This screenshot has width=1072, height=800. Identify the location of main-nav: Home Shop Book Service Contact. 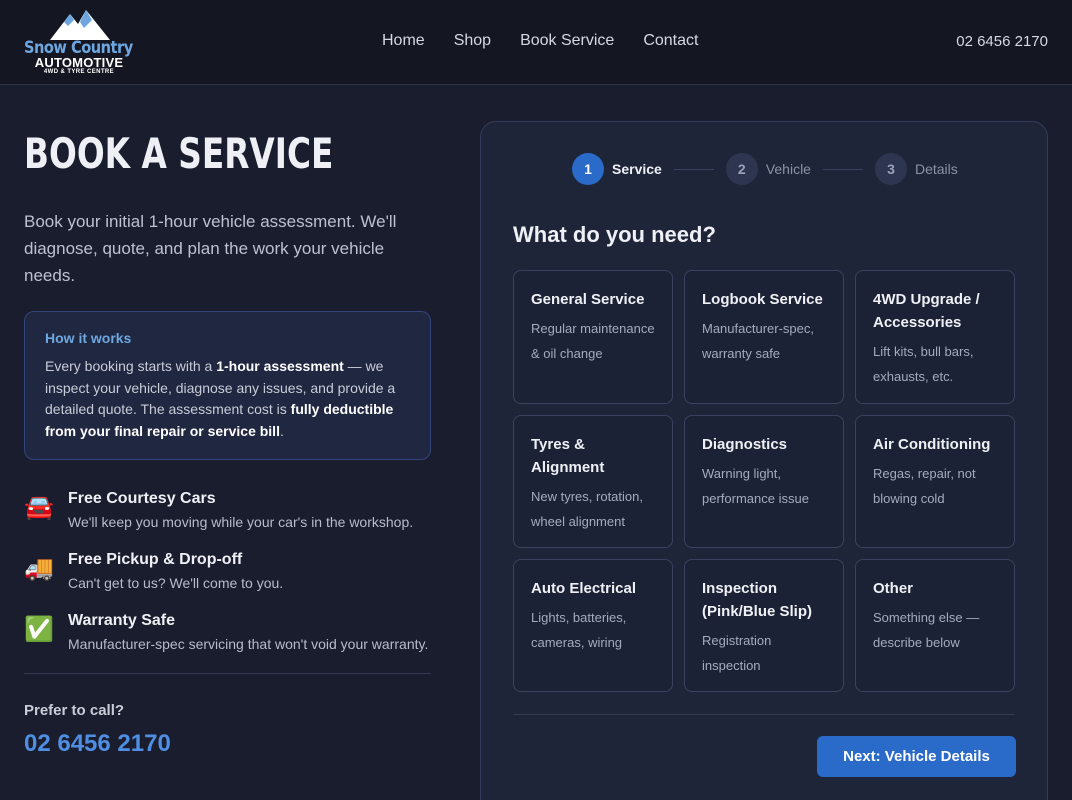
(540, 41).